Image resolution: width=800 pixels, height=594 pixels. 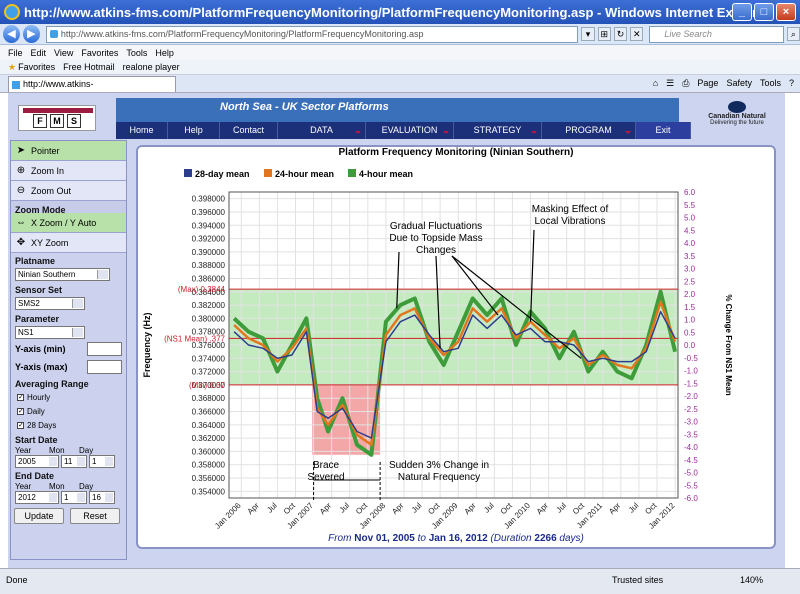 I want to click on 28days-checkbox: ✓ 28 Days, so click(x=68, y=425).